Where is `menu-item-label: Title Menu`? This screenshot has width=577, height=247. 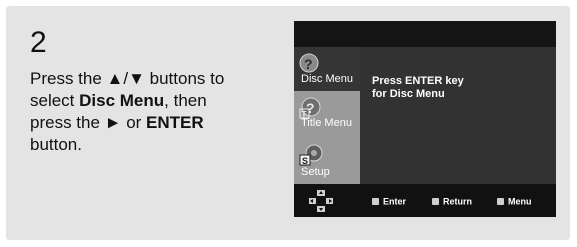 menu-item-label: Title Menu is located at coordinates (326, 123).